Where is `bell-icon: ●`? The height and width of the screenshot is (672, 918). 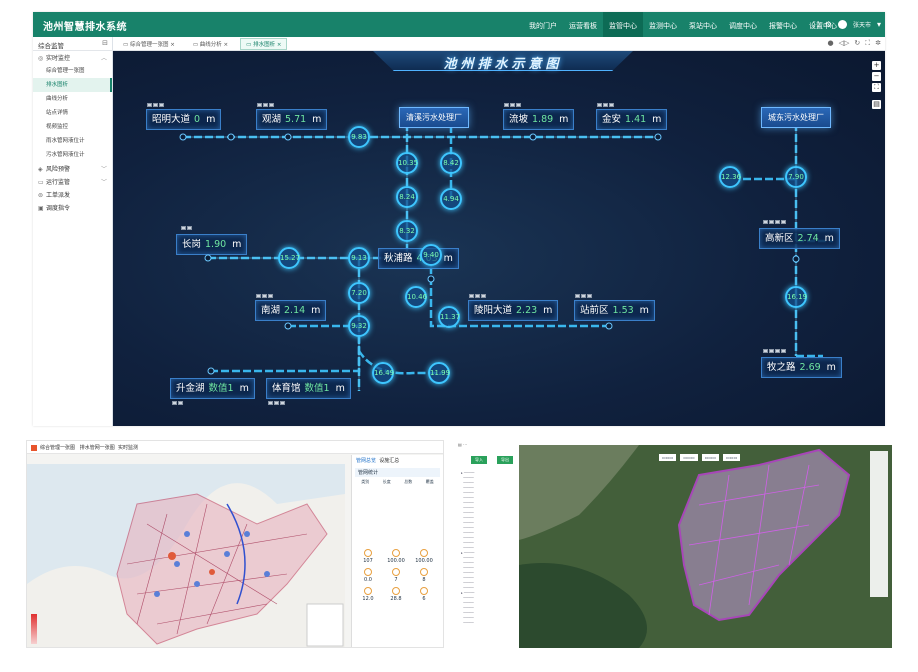
bell-icon: ● is located at coordinates (830, 43).